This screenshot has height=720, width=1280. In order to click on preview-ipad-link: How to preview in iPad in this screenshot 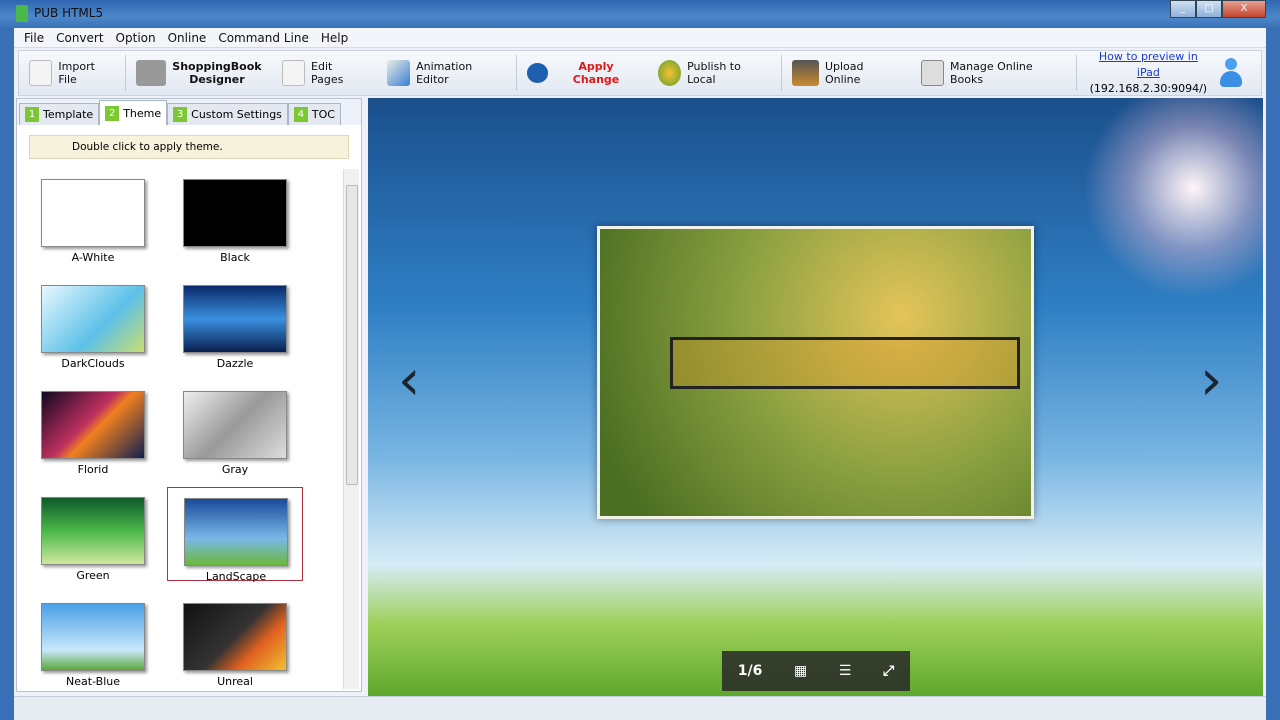, I will do `click(1148, 64)`.